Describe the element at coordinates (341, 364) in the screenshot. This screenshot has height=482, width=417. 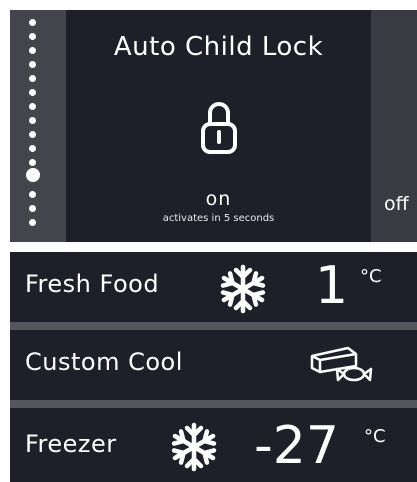
I see `cheese-candy-icon` at that location.